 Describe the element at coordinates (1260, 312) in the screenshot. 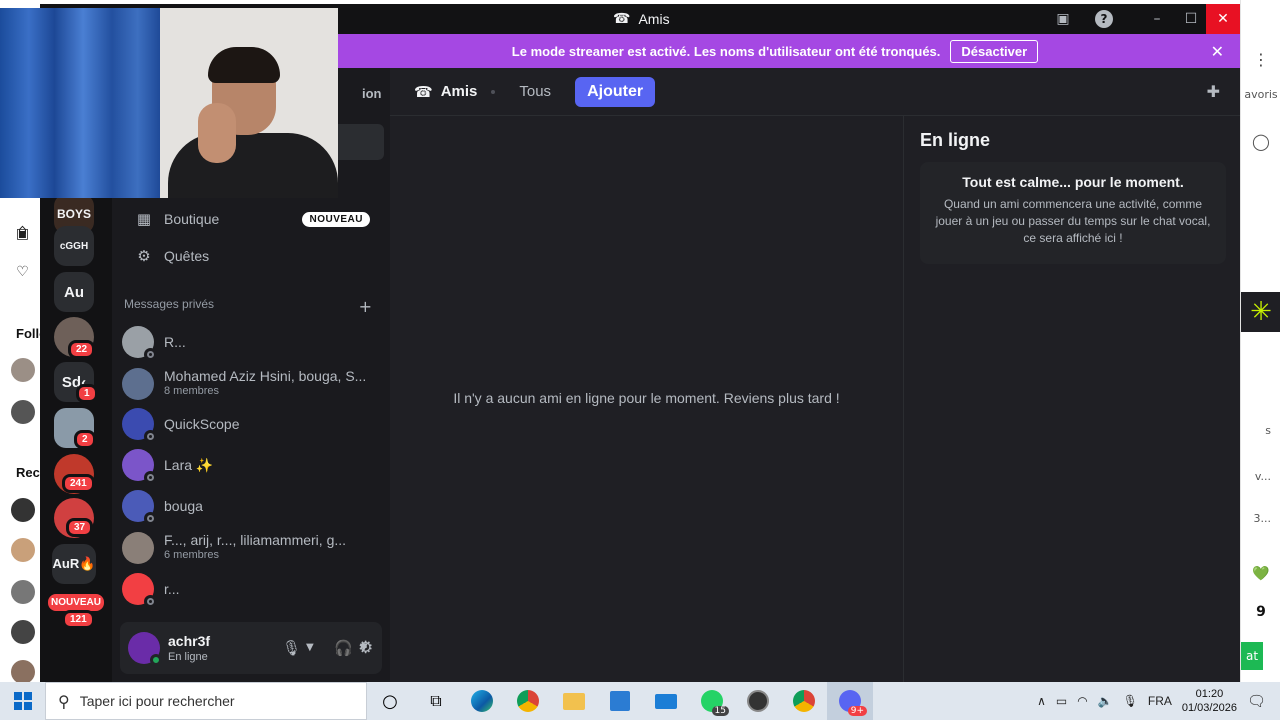

I see `extension-icon: ✳` at that location.